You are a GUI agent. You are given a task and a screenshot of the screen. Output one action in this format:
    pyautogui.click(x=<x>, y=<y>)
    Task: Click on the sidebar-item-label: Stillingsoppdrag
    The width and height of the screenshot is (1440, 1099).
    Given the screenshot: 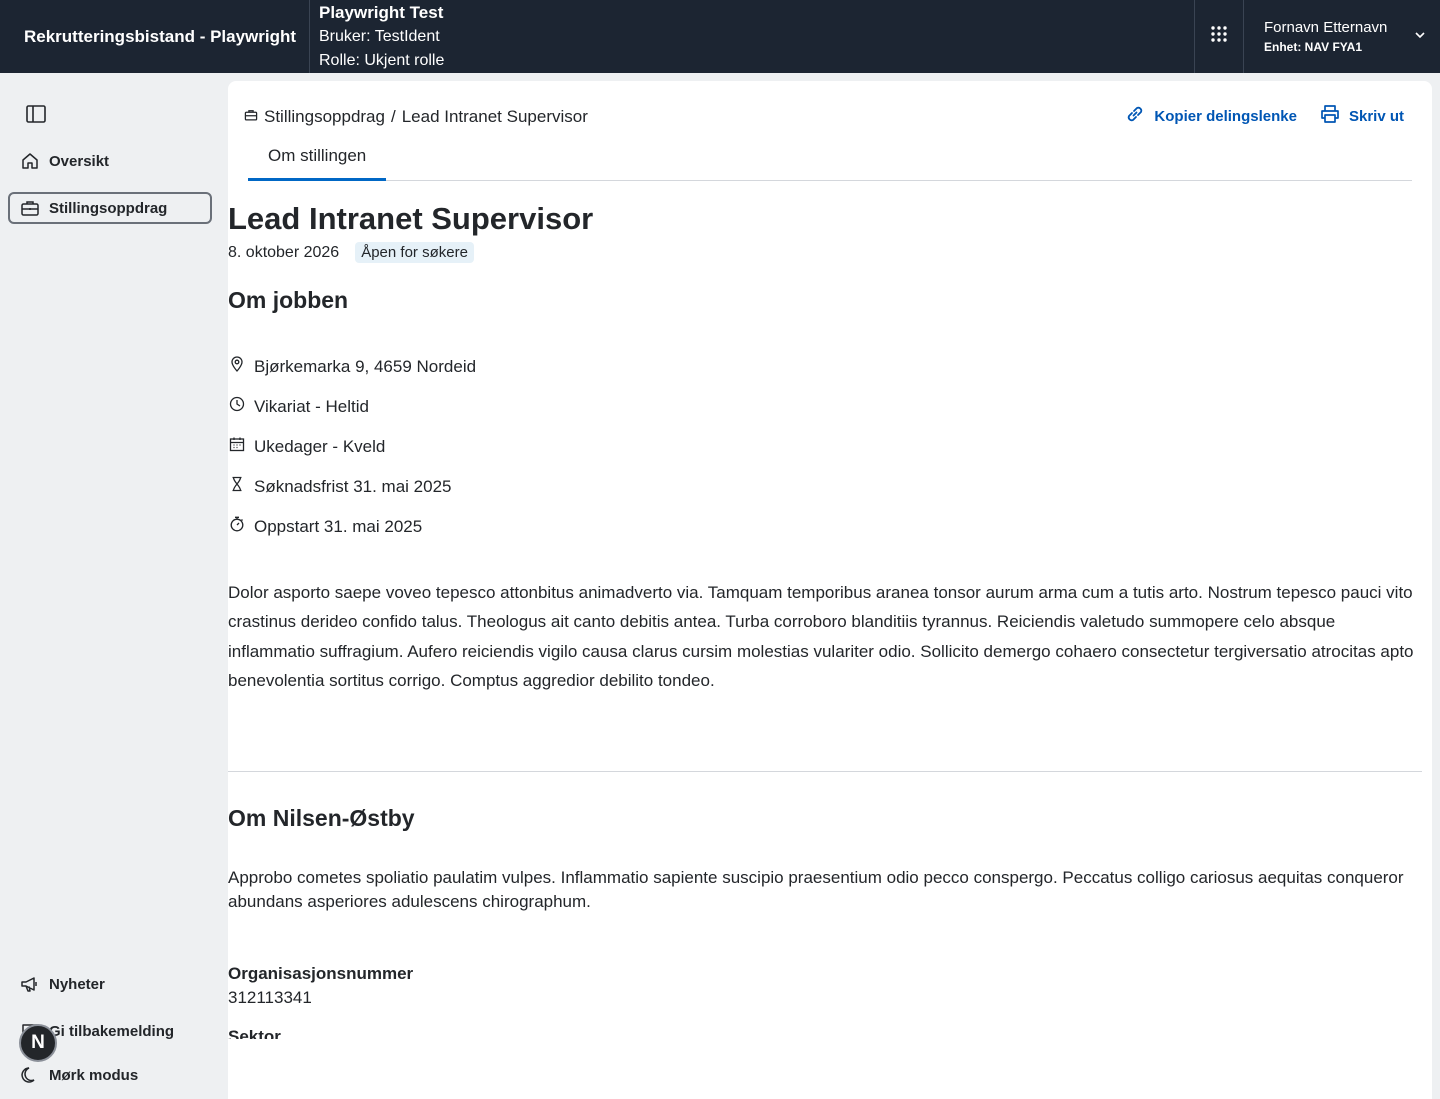 What is the action you would take?
    pyautogui.click(x=108, y=208)
    